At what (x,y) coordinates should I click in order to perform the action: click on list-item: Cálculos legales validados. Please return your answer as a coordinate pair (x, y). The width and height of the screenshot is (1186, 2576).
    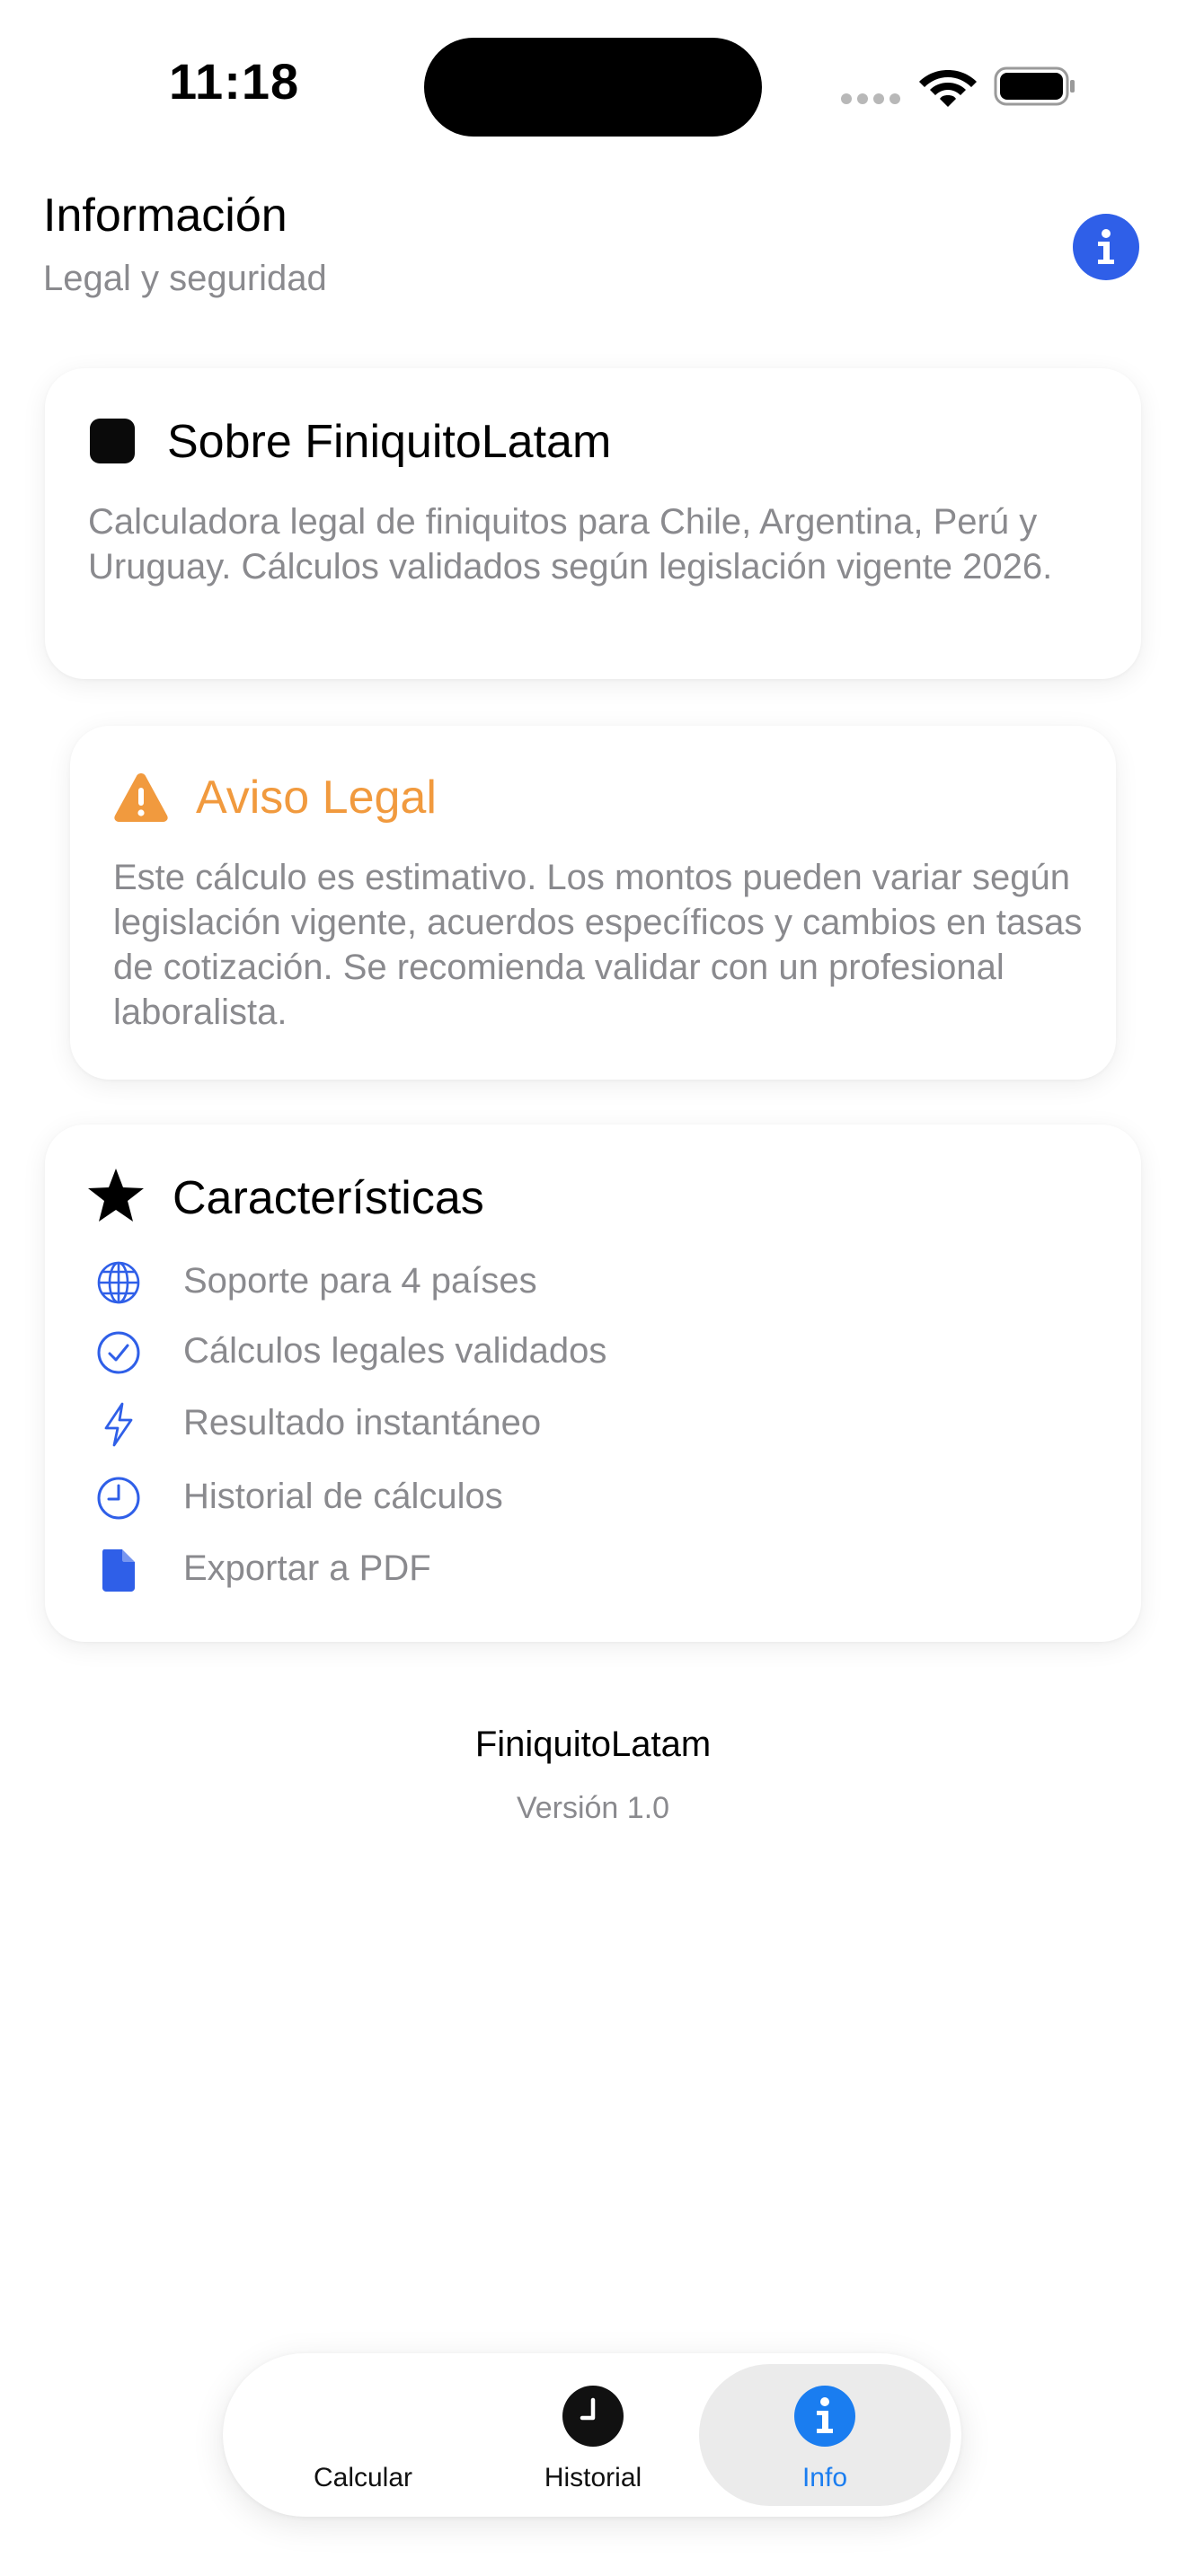
    Looking at the image, I should click on (593, 1353).